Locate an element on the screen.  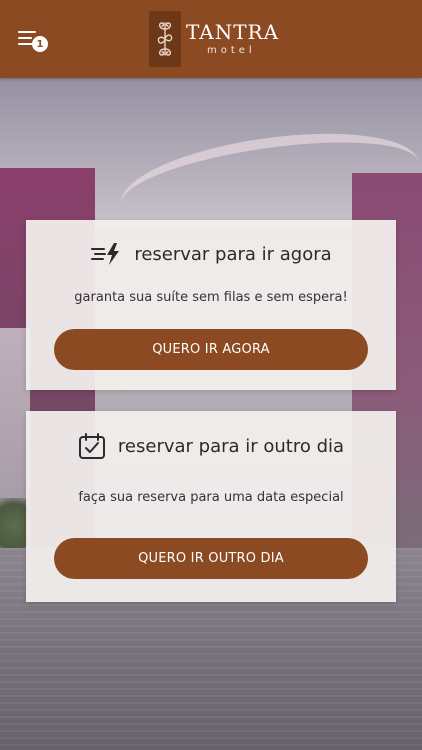
quero-ir-agora-button: QUERO IR AGORA is located at coordinates (211, 349).